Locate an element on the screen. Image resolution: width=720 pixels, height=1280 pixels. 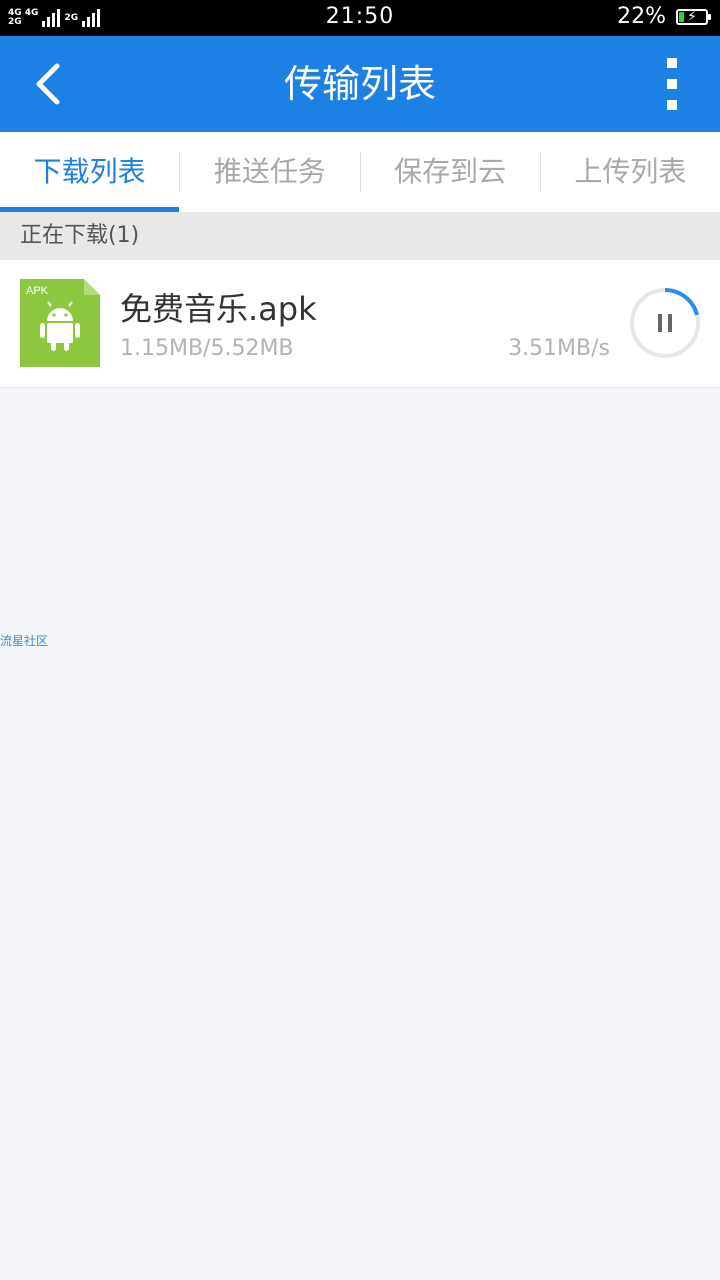
chevron-left-icon is located at coordinates (48, 84).